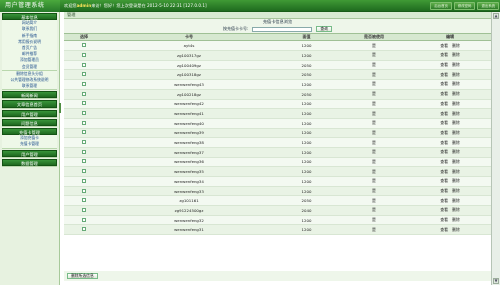 This screenshot has width=500, height=285. What do you see at coordinates (29, 162) in the screenshot?
I see `sidebar-group-title: 数据管理` at bounding box center [29, 162].